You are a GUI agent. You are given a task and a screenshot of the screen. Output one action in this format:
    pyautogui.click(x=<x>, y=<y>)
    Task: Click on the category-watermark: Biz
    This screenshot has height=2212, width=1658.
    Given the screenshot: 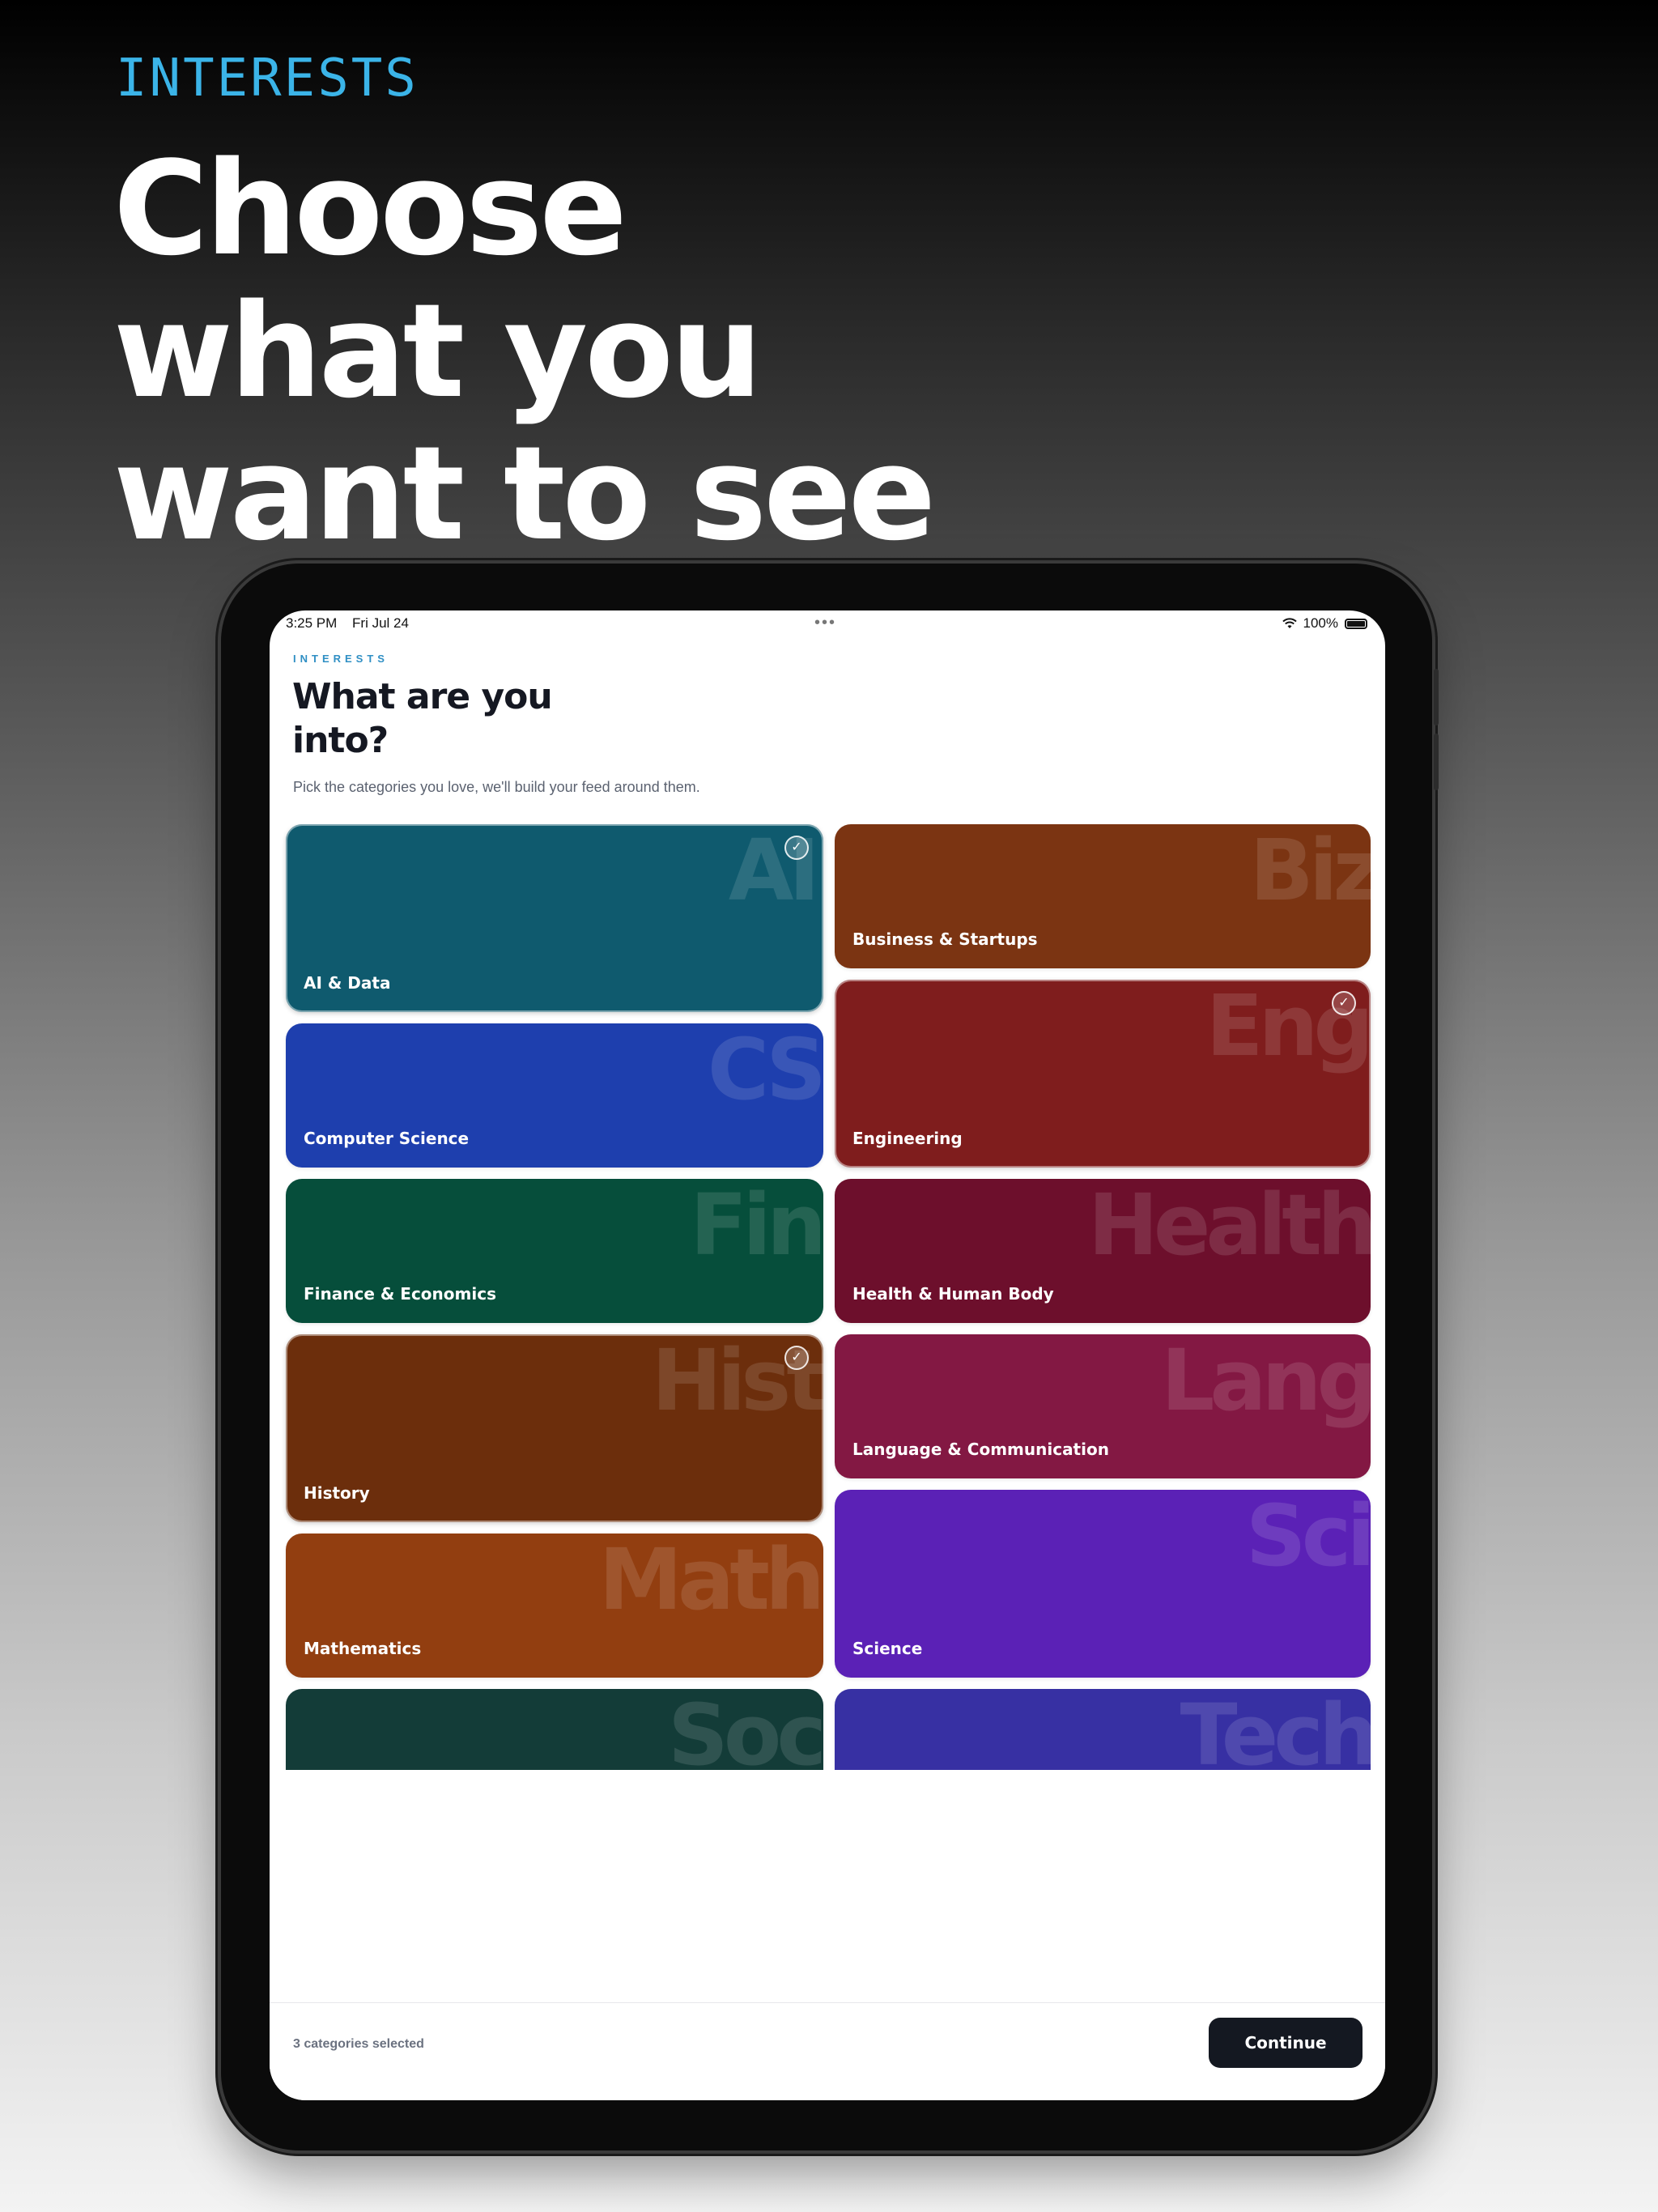 What is the action you would take?
    pyautogui.click(x=1310, y=872)
    